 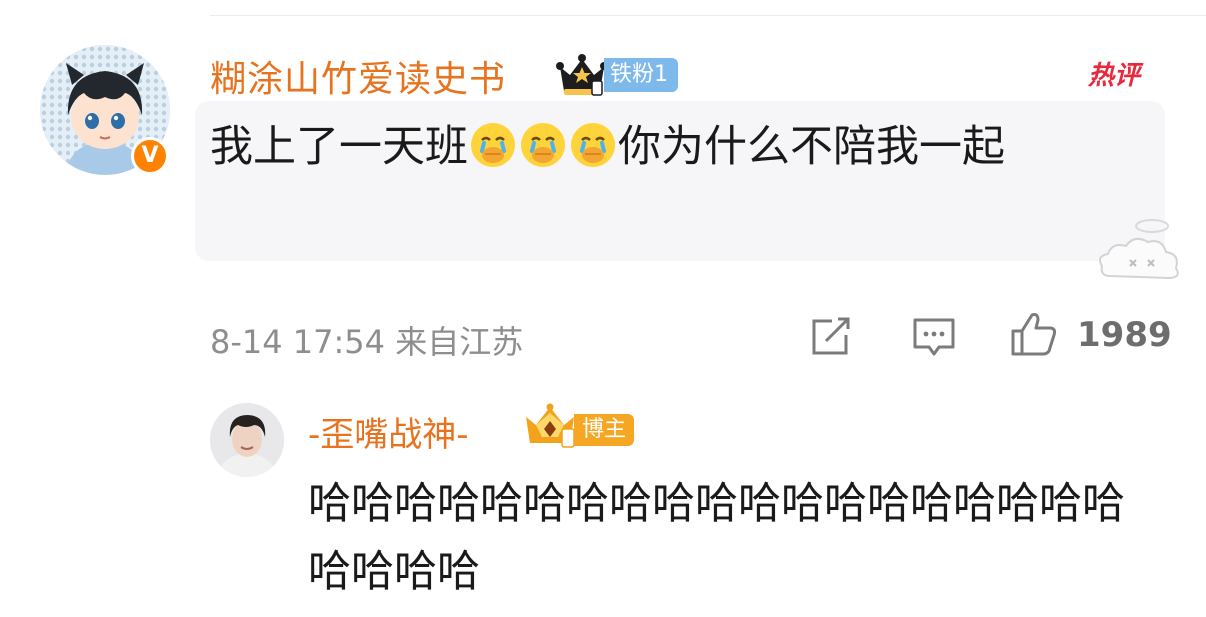 I want to click on crown-icon, so click(x=582, y=75).